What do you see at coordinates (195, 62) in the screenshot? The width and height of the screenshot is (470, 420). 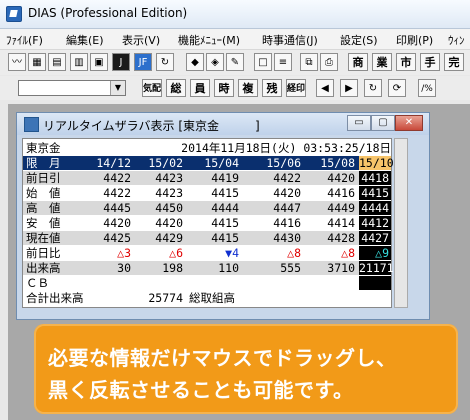 I see `tag-icon: ◆` at bounding box center [195, 62].